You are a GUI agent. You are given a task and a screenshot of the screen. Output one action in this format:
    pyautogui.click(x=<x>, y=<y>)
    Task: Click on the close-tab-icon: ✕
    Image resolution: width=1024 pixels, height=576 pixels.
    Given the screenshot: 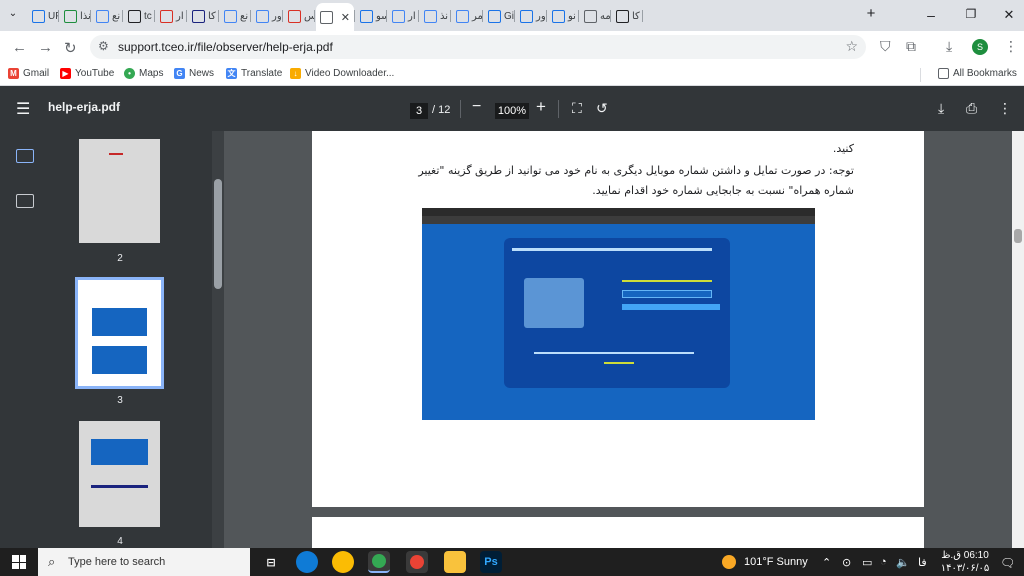 What is the action you would take?
    pyautogui.click(x=345, y=17)
    